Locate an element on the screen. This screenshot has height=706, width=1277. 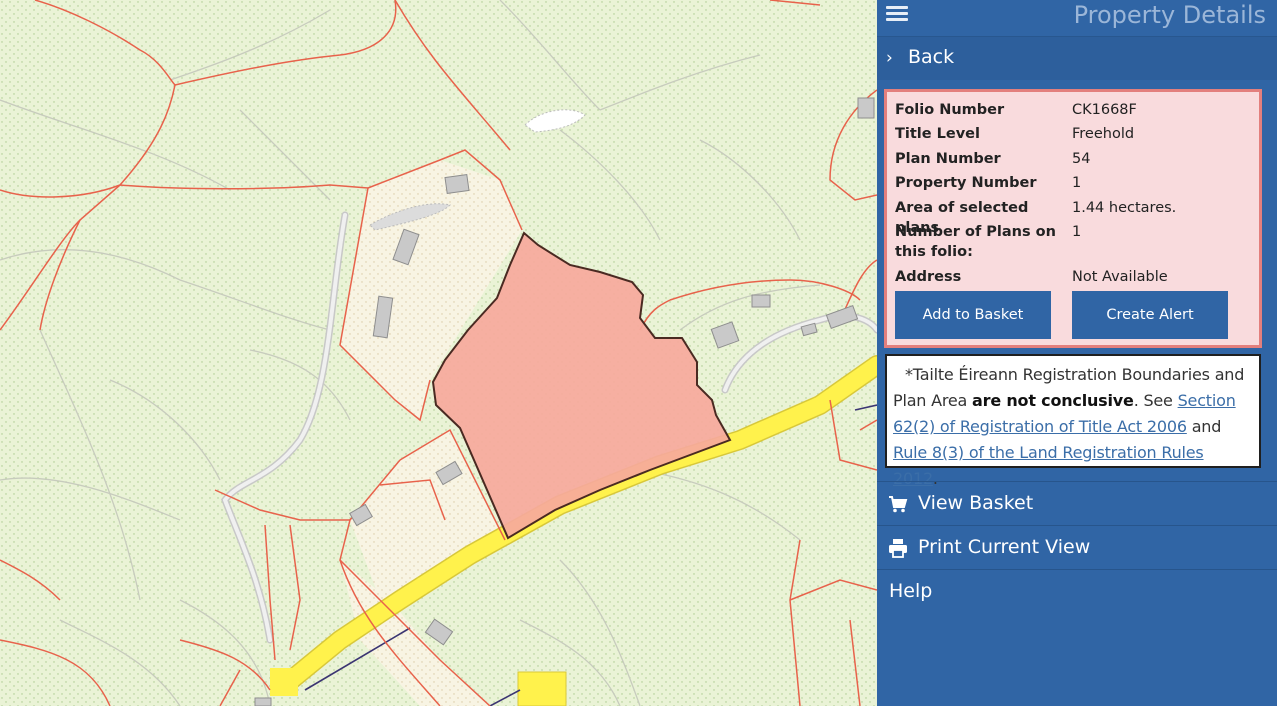
address-label: Address is located at coordinates (928, 277).